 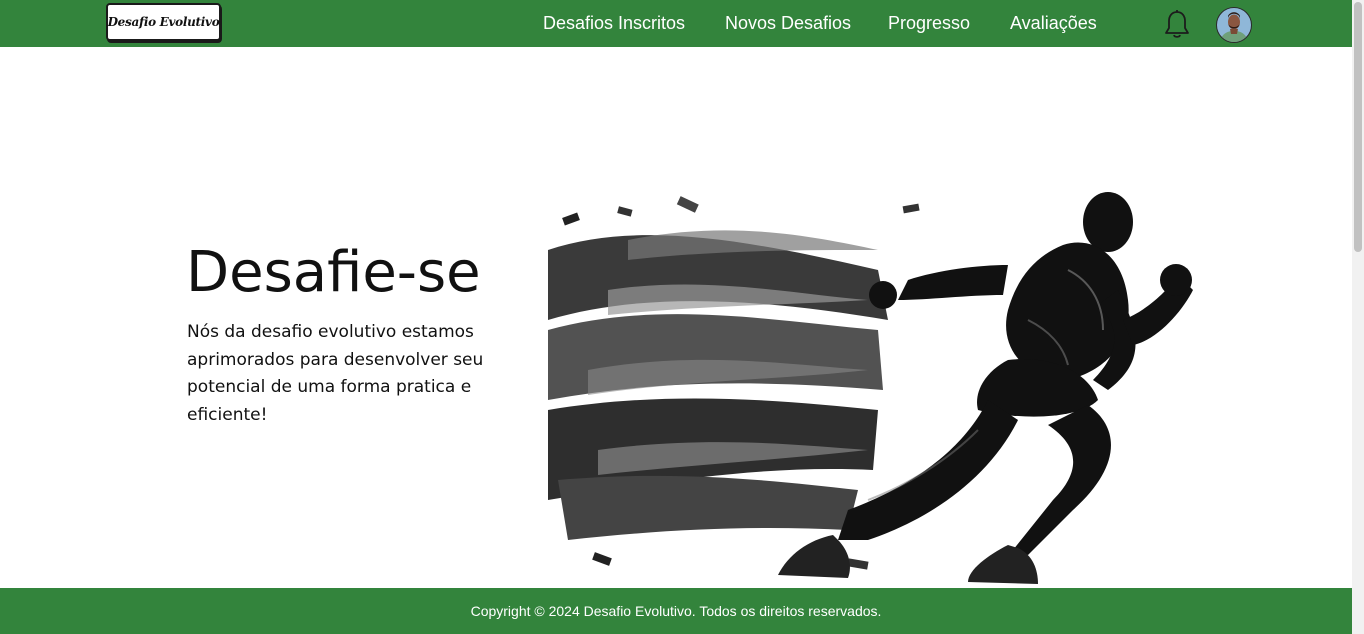 I want to click on nav-desafios-inscritos: Desafios Inscritos, so click(x=614, y=23).